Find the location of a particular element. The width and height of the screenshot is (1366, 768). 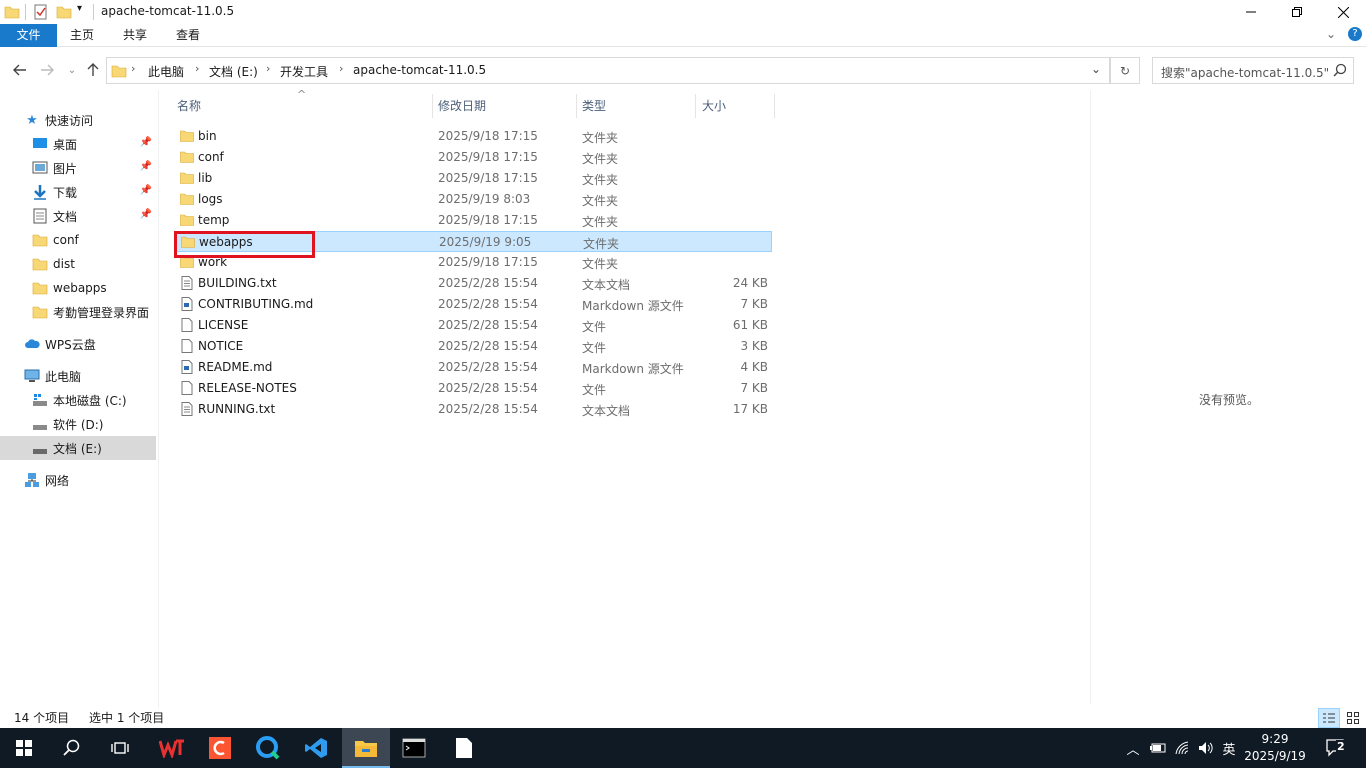

breadcrumb-drive-e: 文档 (E:) is located at coordinates (233, 71).